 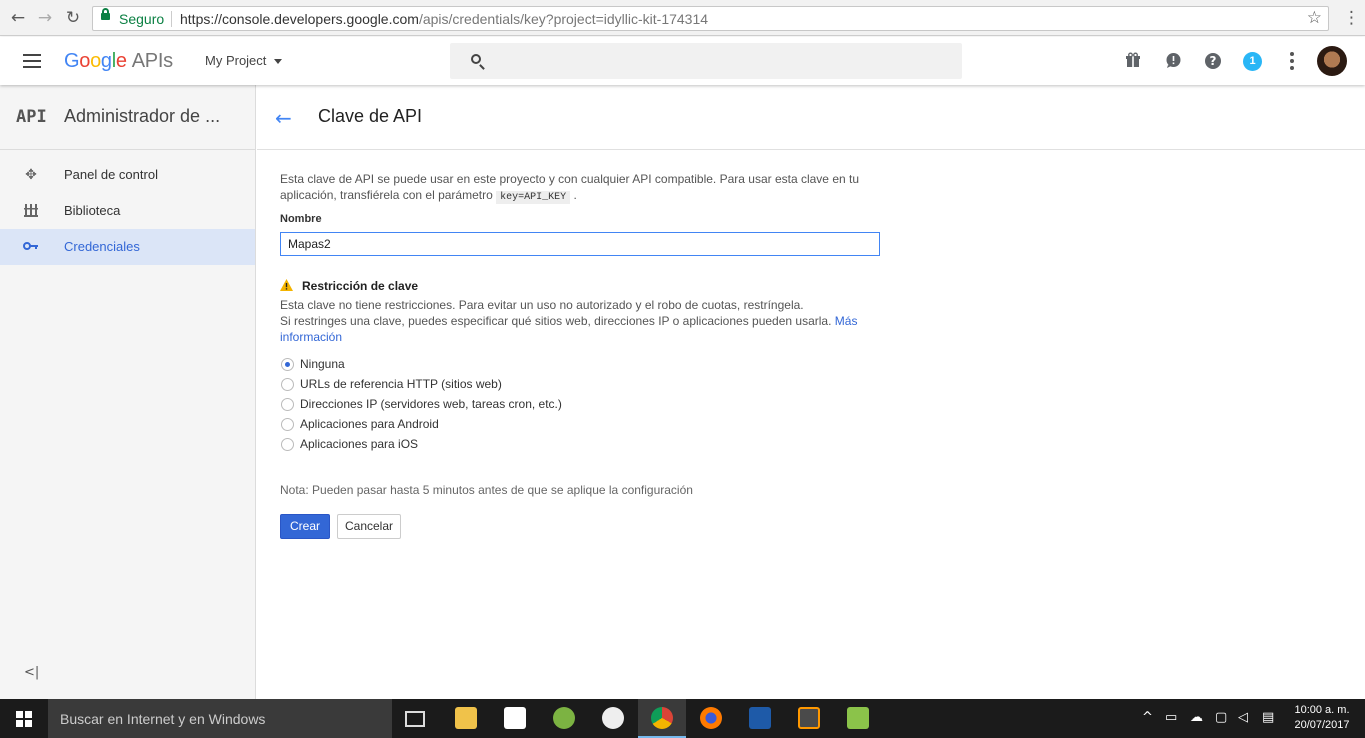 I want to click on hamburger-menu-icon, so click(x=32, y=61).